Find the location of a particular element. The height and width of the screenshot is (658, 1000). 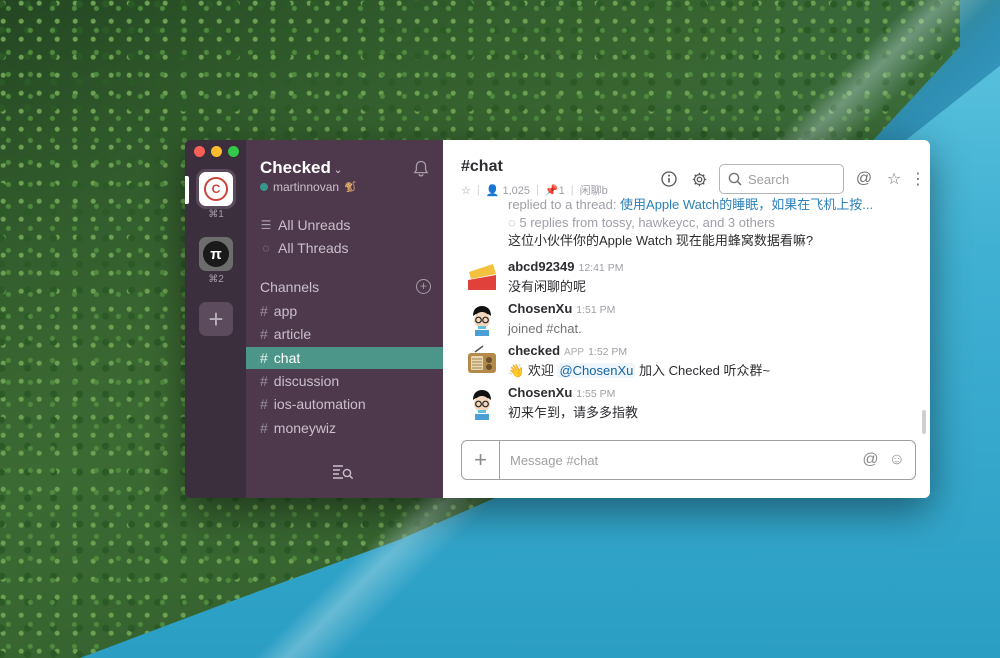

header-toolbar: Search @ ☆ ⋮ is located at coordinates (792, 179).